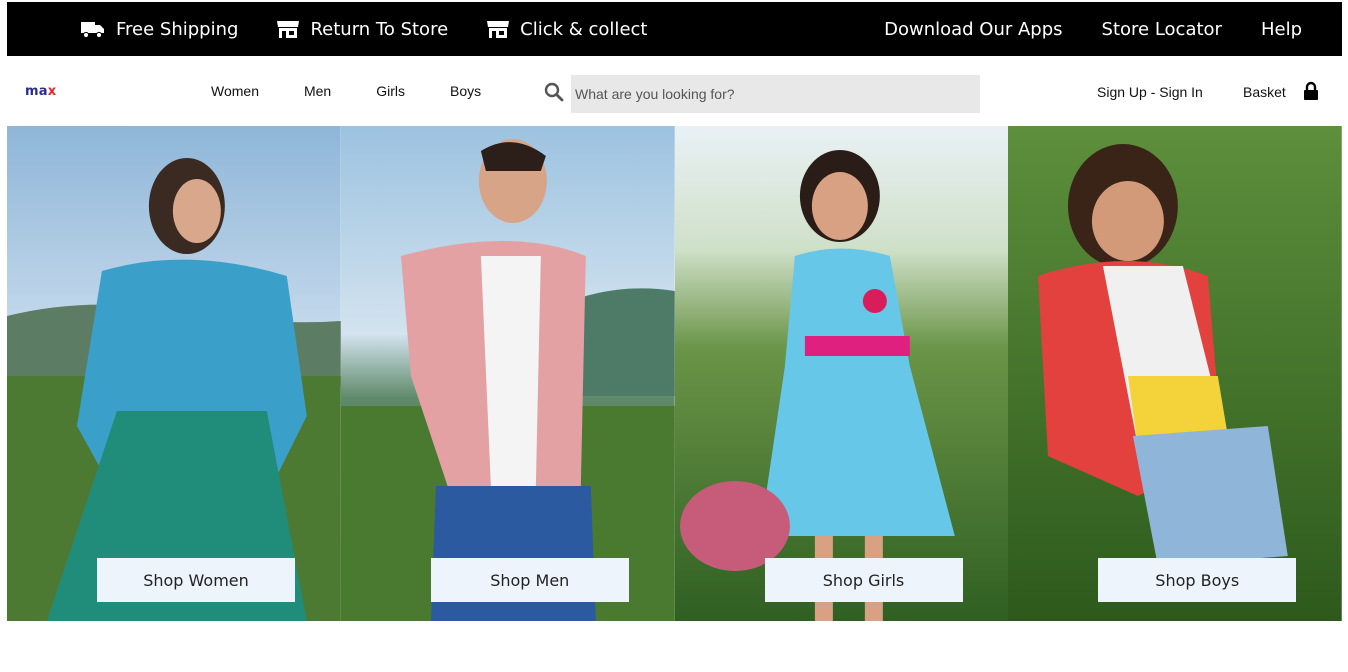 The width and height of the screenshot is (1348, 672). Describe the element at coordinates (529, 580) in the screenshot. I see `shop-men-button: Shop Men` at that location.